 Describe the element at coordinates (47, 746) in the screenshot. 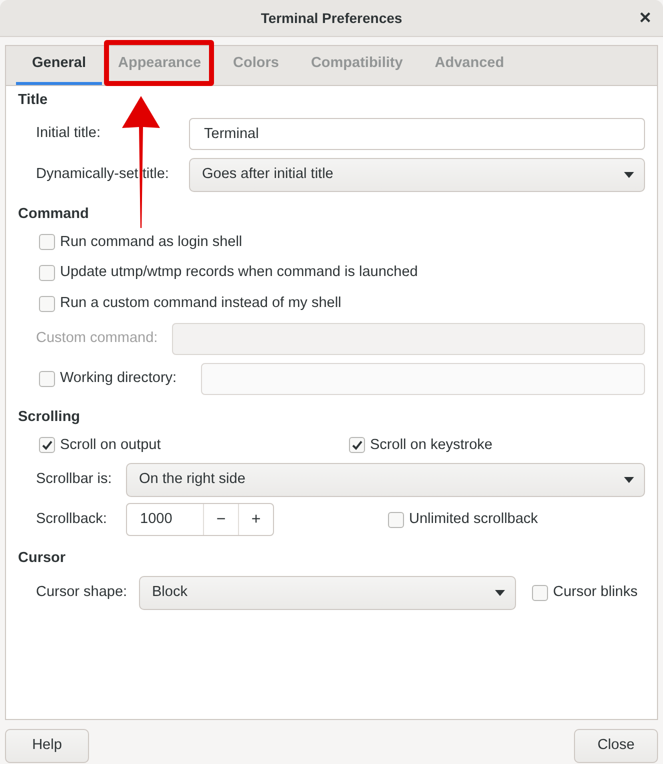

I see `help-button: Help` at that location.